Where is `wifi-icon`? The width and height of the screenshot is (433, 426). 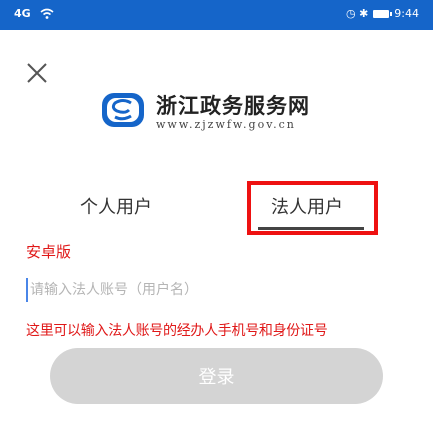
wifi-icon is located at coordinates (47, 13).